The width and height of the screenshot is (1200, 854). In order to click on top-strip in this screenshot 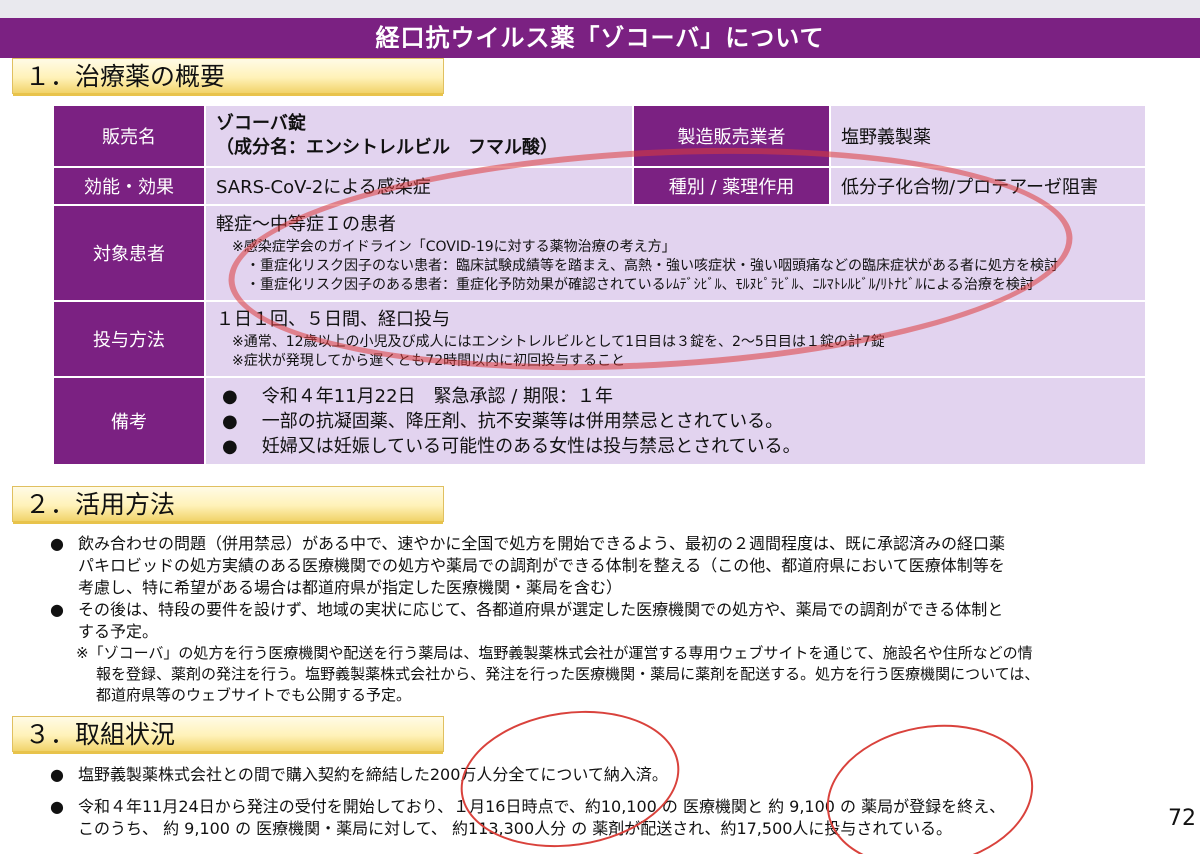, I will do `click(600, 9)`.